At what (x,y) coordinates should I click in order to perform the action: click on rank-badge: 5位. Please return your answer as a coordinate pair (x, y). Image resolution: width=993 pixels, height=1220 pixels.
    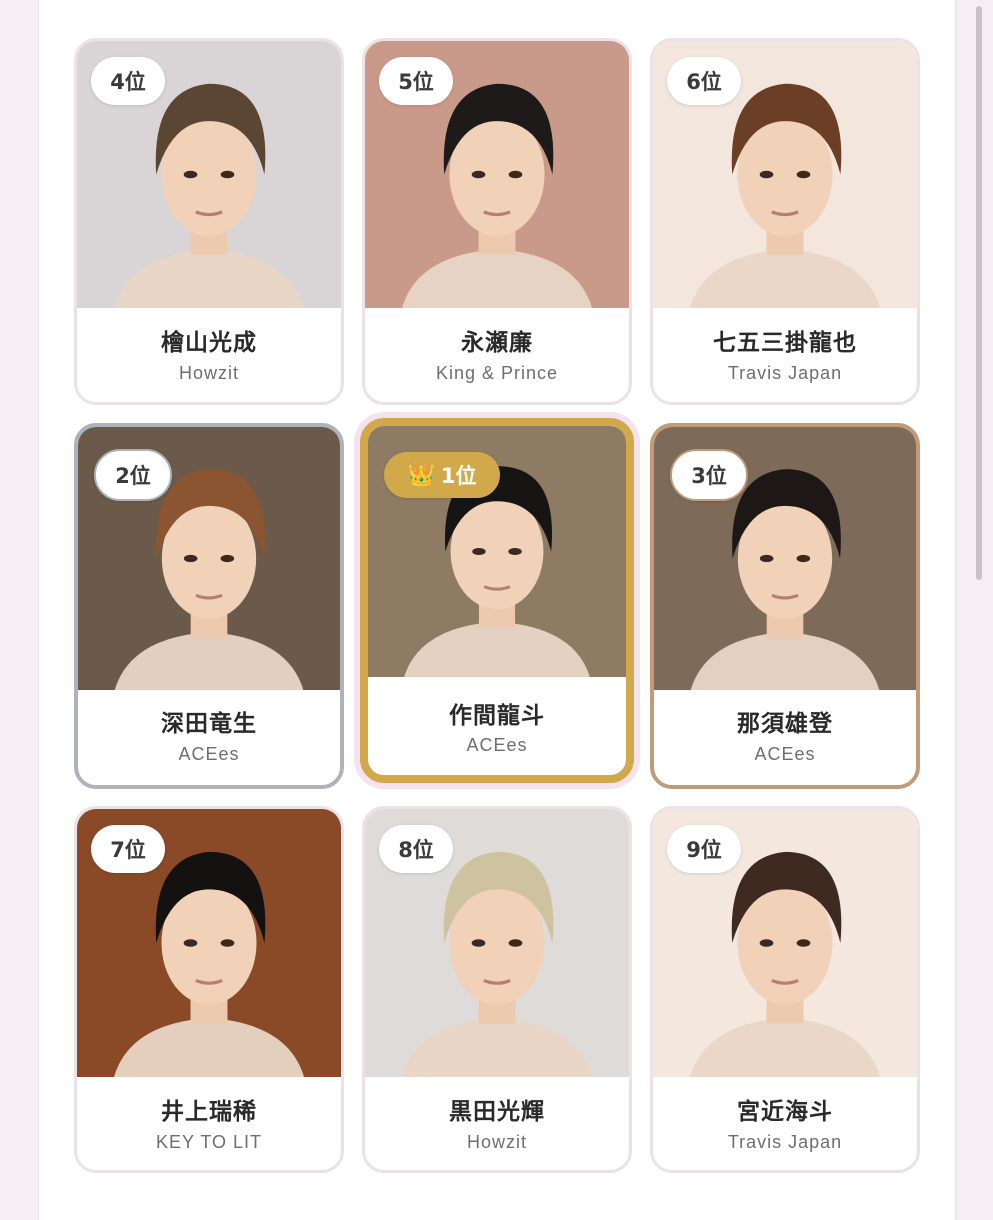
    Looking at the image, I should click on (416, 81).